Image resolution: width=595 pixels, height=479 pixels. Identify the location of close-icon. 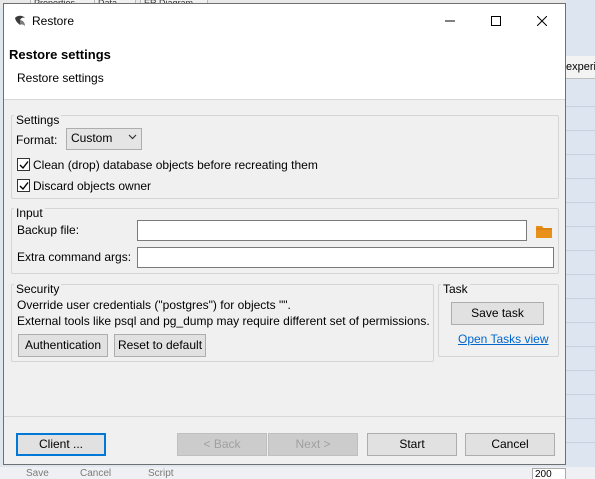
(542, 20).